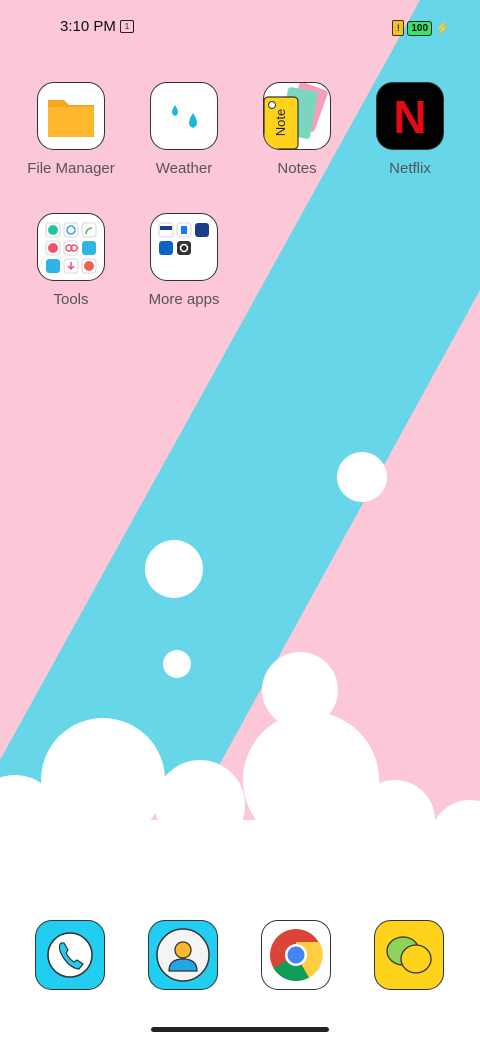  I want to click on app-label: More apps, so click(184, 299).